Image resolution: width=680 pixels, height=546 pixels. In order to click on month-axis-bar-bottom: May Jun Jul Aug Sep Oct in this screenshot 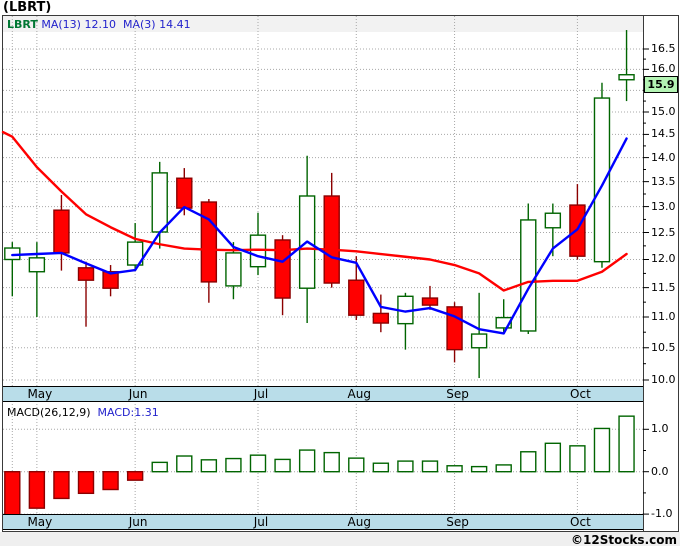, I will do `click(323, 522)`.